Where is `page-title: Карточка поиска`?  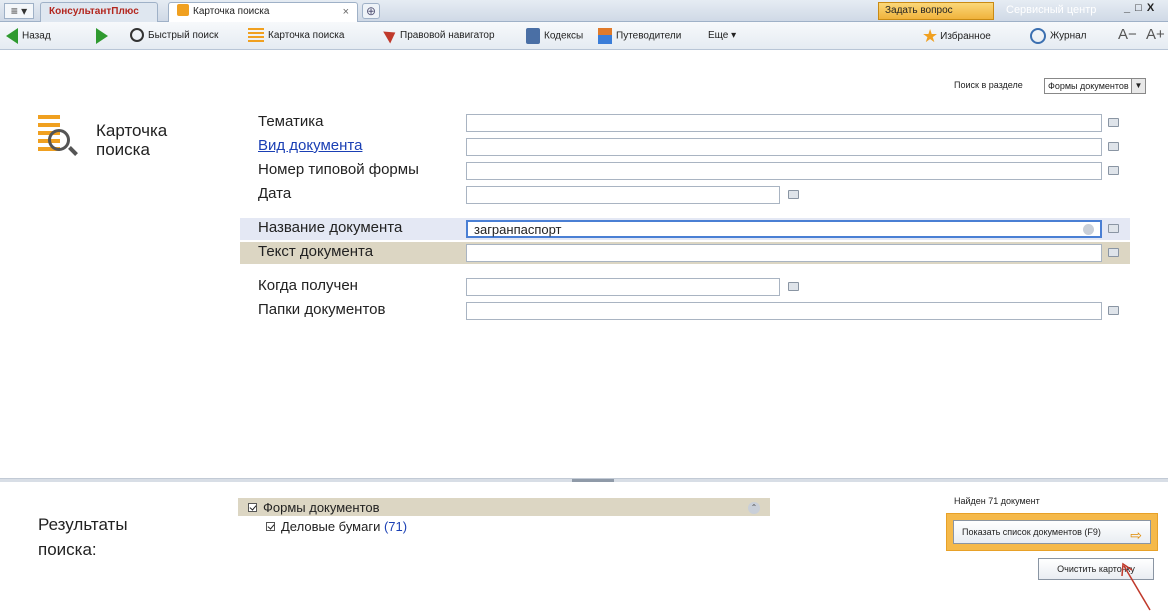
page-title: Карточка поиска is located at coordinates (132, 140).